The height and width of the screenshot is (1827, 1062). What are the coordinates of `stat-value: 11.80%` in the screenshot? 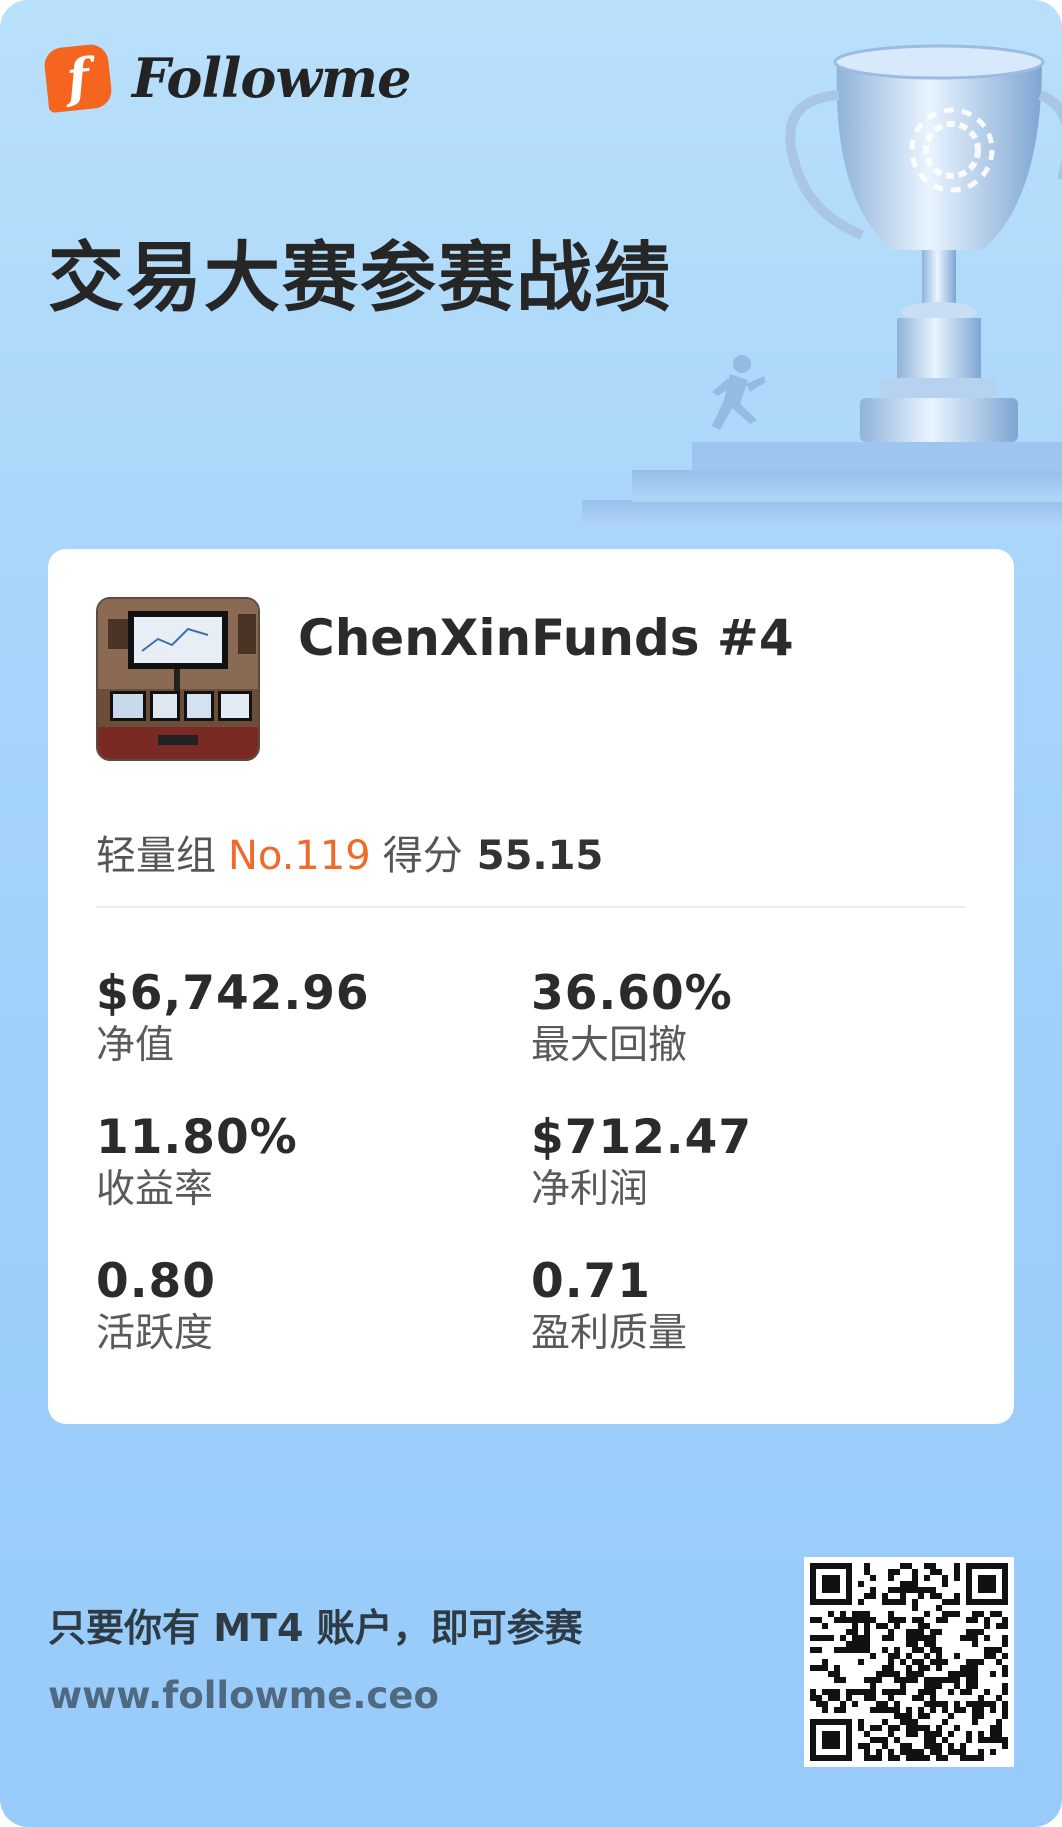 It's located at (197, 1137).